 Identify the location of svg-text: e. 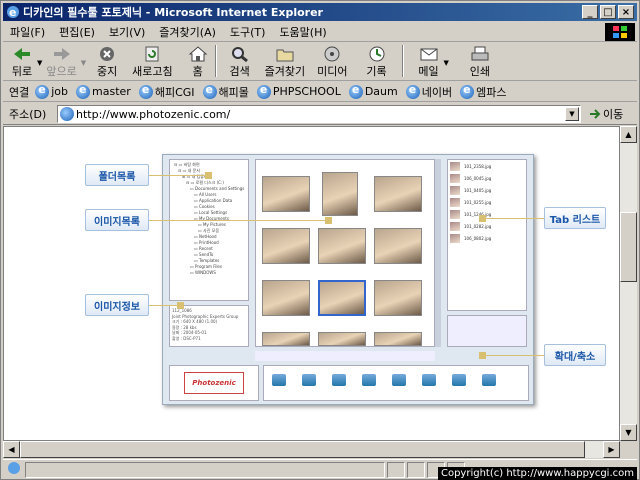
(12, 12).